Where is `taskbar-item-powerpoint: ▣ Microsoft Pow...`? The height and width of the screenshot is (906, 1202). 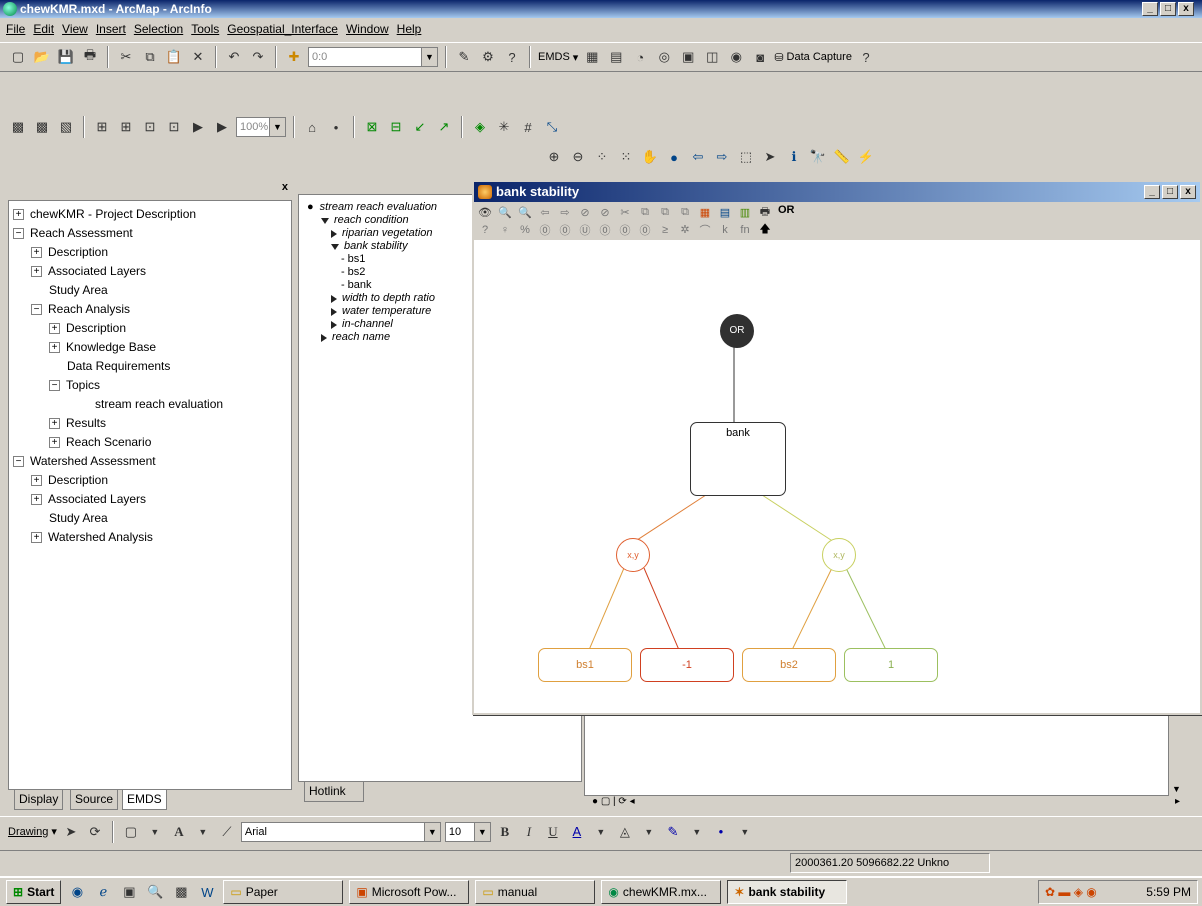
taskbar-item-powerpoint: ▣ Microsoft Pow... is located at coordinates (409, 892).